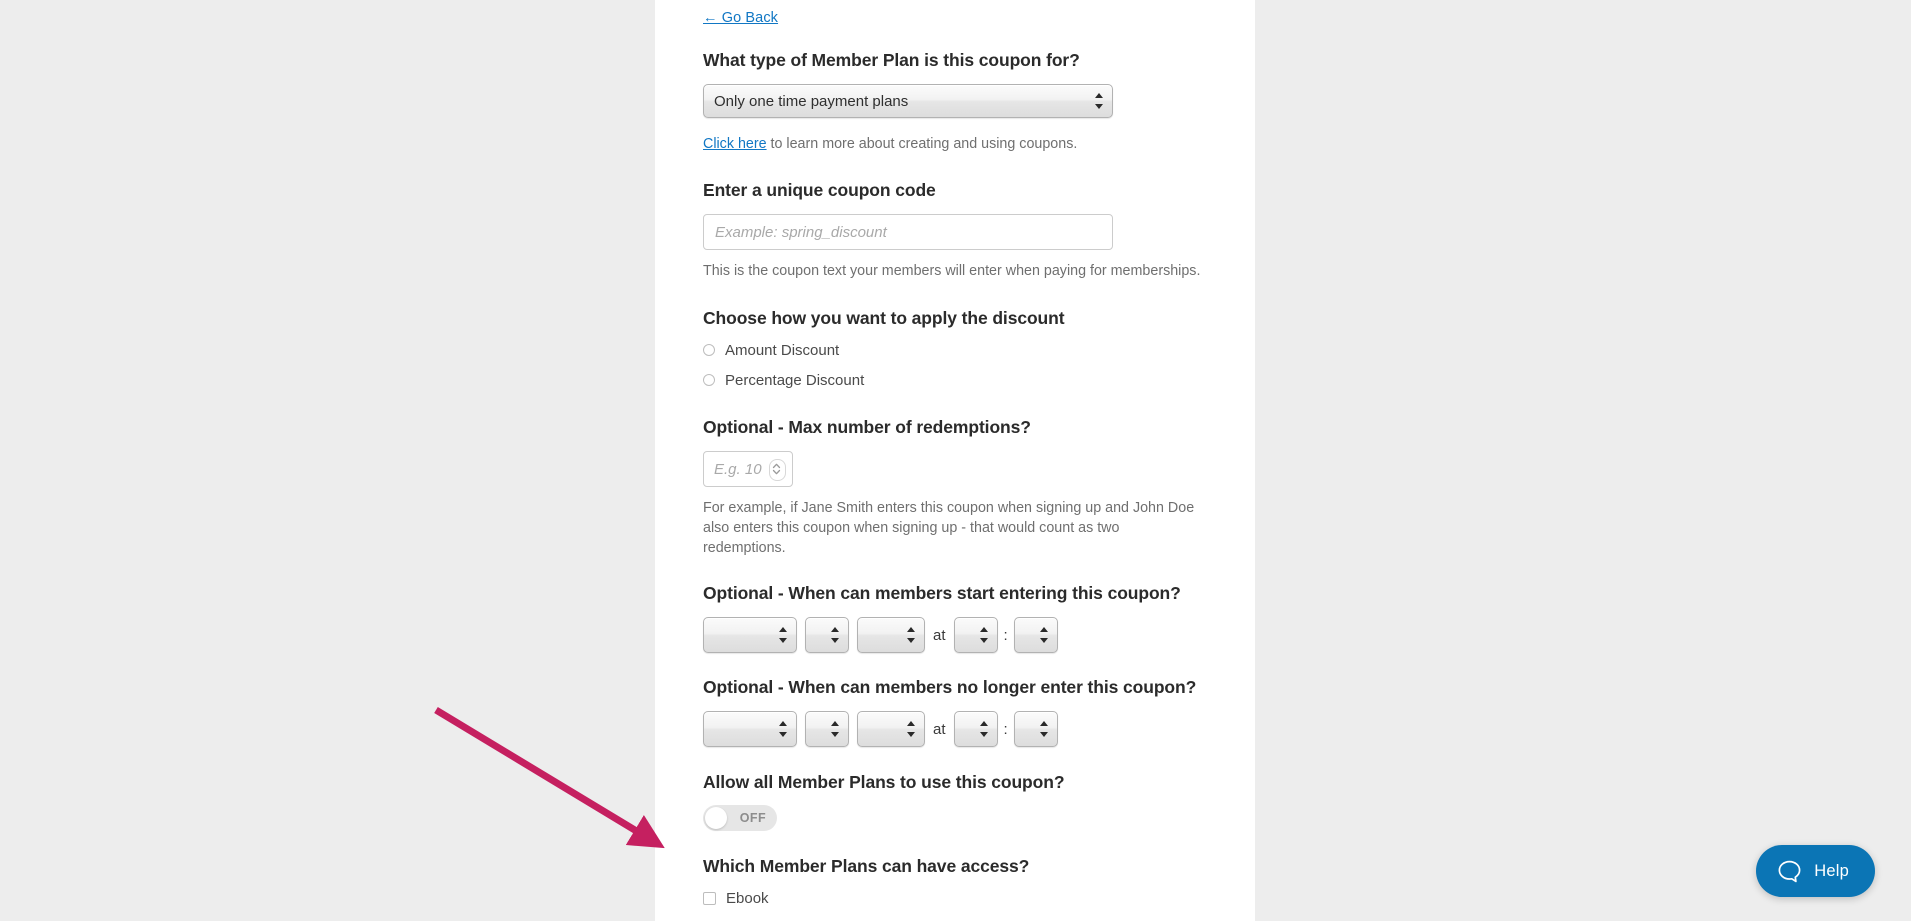  Describe the element at coordinates (1035, 729) in the screenshot. I see `end-time-minute-select` at that location.